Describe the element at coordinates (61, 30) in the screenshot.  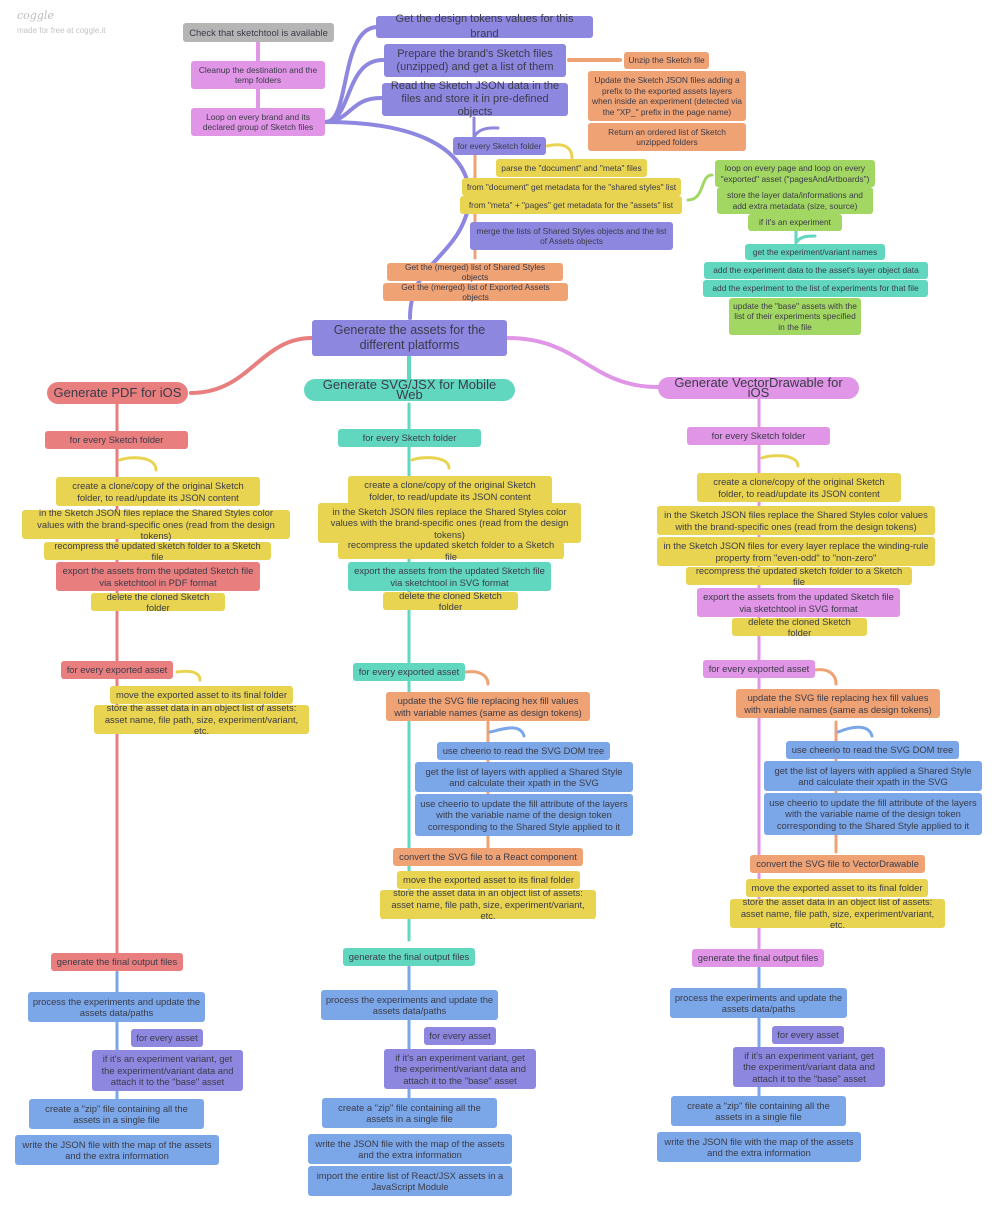
I see `coggle-credit: made for free at coggle.it` at that location.